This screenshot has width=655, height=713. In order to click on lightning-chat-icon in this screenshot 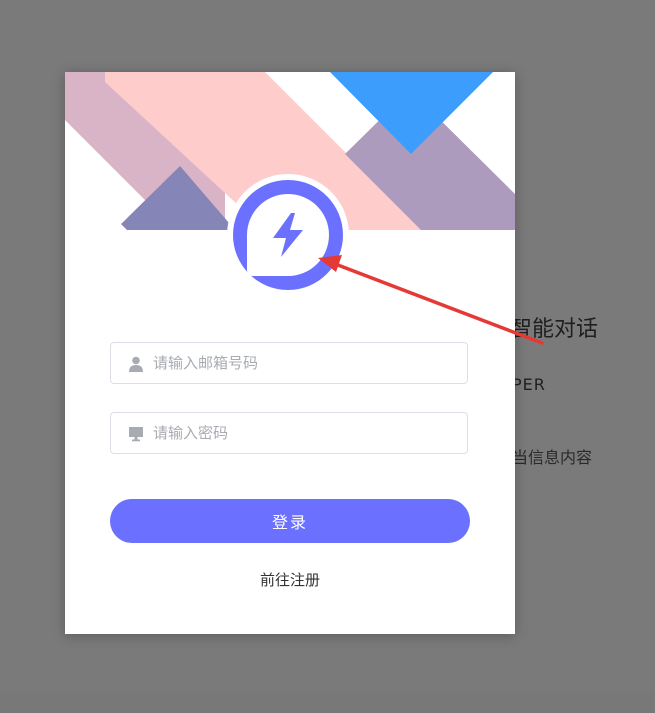, I will do `click(288, 235)`.